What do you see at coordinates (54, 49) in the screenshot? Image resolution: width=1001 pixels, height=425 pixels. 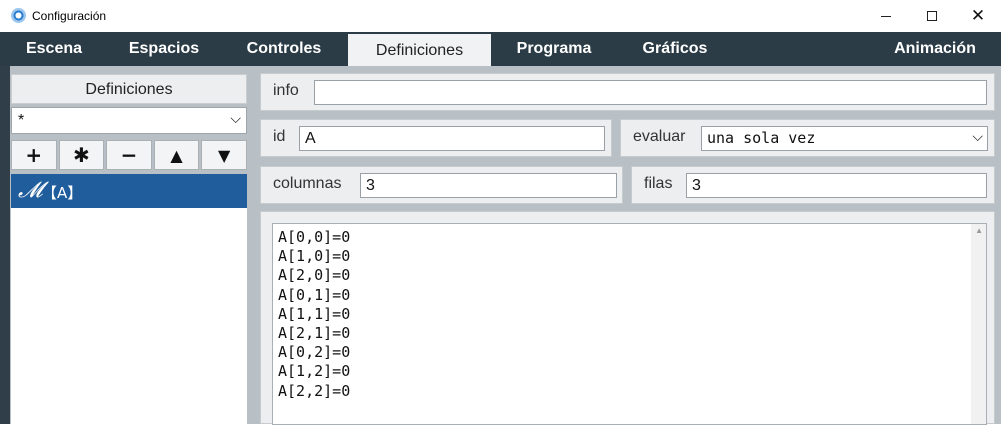 I see `tab-escena: Escena` at bounding box center [54, 49].